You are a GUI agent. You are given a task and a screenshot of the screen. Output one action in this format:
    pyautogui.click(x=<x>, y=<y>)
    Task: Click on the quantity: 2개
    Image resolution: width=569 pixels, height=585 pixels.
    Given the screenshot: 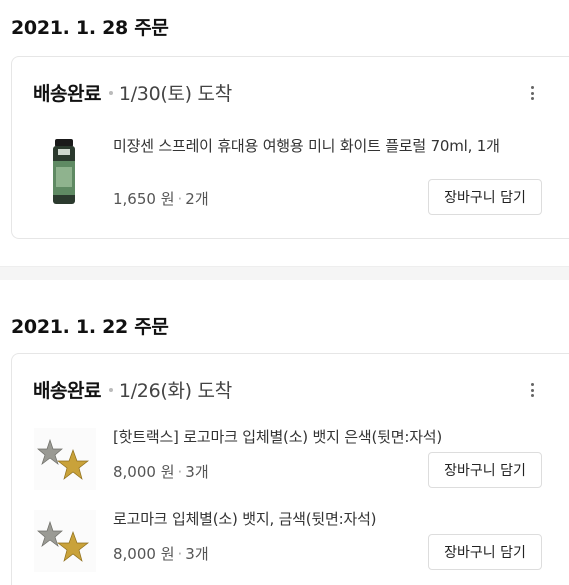 What is the action you would take?
    pyautogui.click(x=197, y=199)
    